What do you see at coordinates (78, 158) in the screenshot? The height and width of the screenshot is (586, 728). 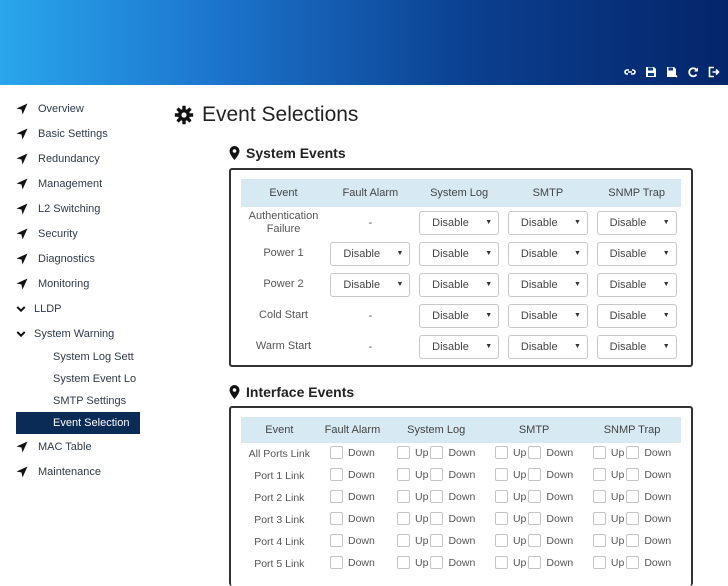 I see `sidebar-item-redundancy: Redundancy` at bounding box center [78, 158].